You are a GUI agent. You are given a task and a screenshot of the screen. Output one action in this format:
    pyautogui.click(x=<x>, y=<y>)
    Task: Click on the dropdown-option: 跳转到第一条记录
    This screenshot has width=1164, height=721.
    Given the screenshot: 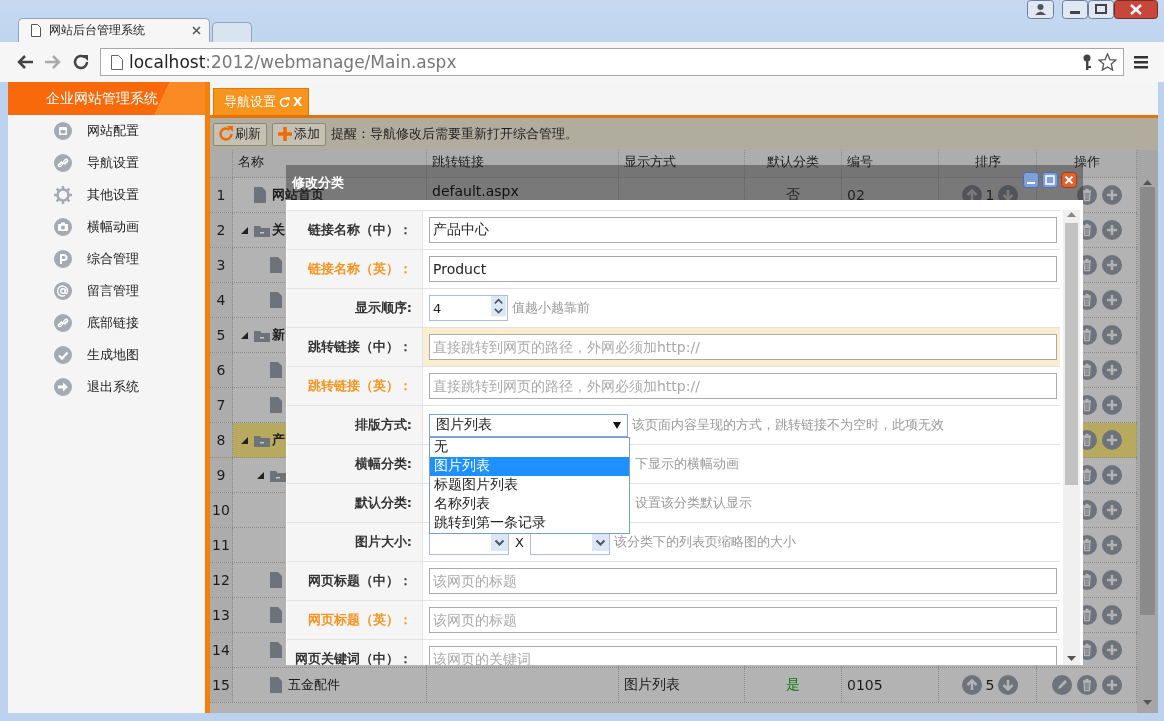 What is the action you would take?
    pyautogui.click(x=529, y=523)
    